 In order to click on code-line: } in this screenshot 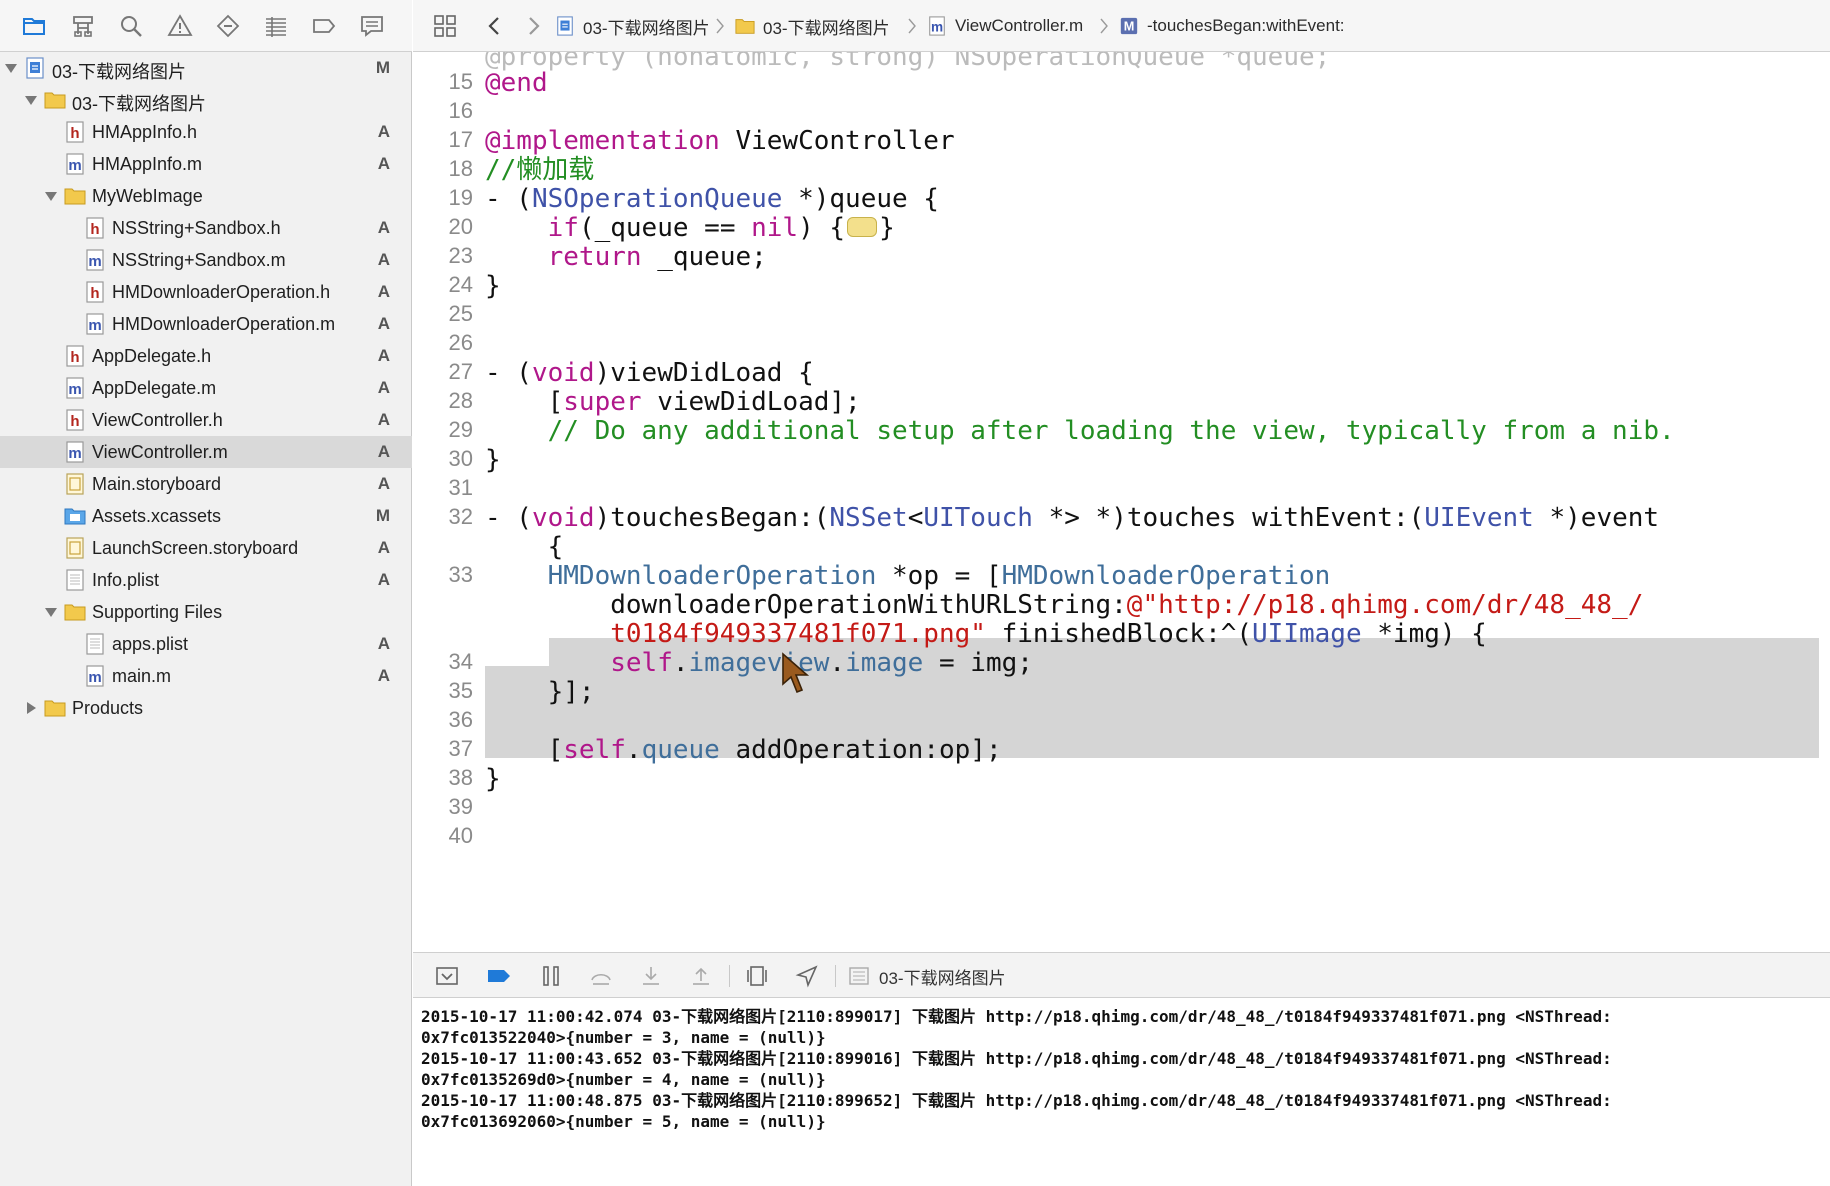, I will do `click(493, 779)`.